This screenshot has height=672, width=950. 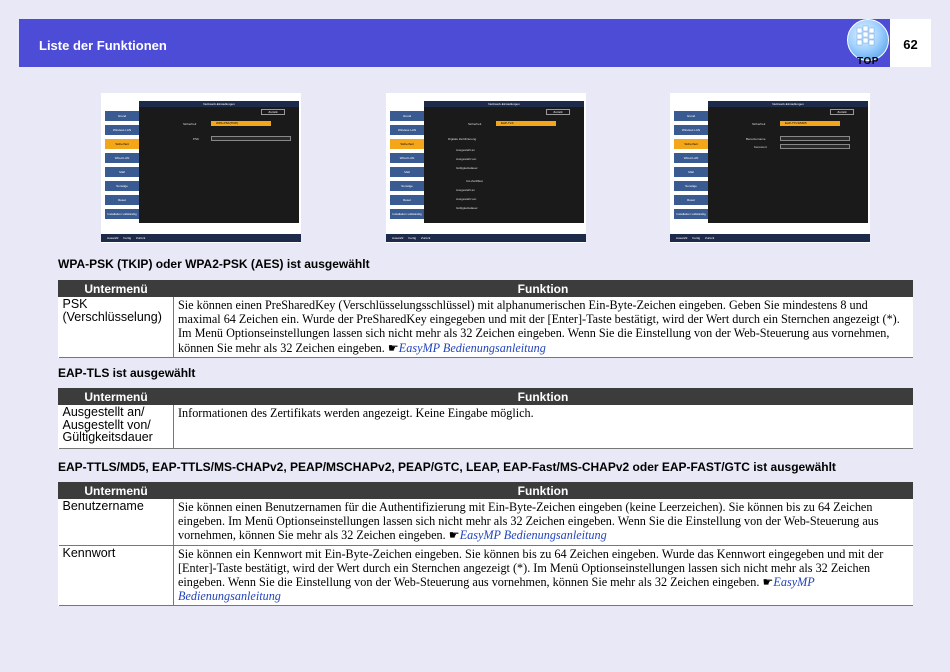 I want to click on screen-security-select: EAP-TTLS/MD5, so click(x=810, y=123).